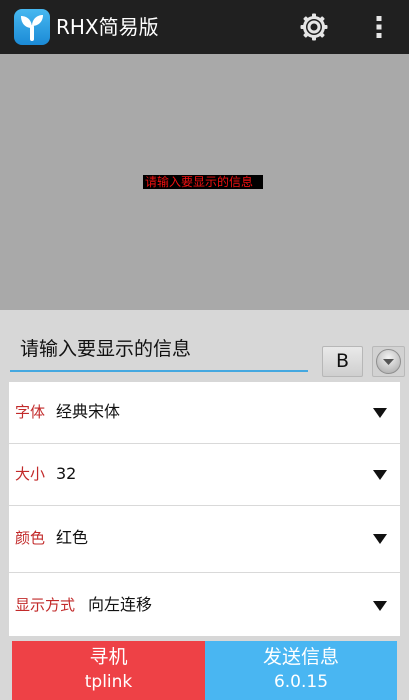  I want to click on message-input, so click(159, 350).